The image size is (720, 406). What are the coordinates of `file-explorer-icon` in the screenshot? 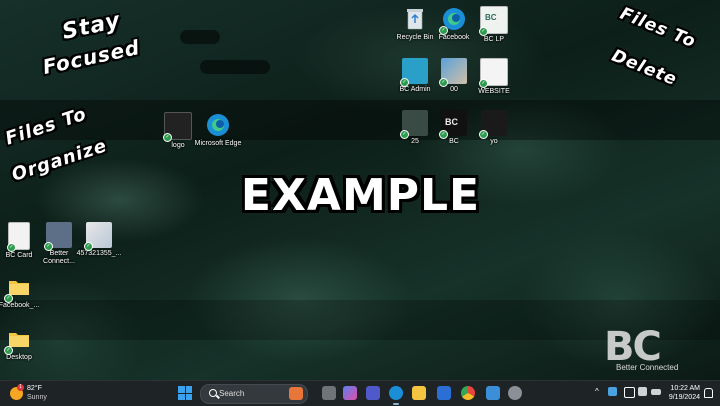 It's located at (419, 393).